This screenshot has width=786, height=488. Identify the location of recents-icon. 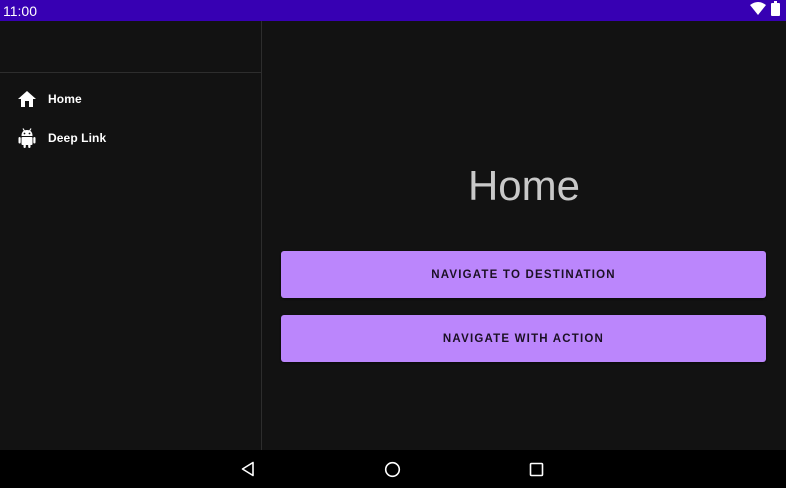
(536, 469).